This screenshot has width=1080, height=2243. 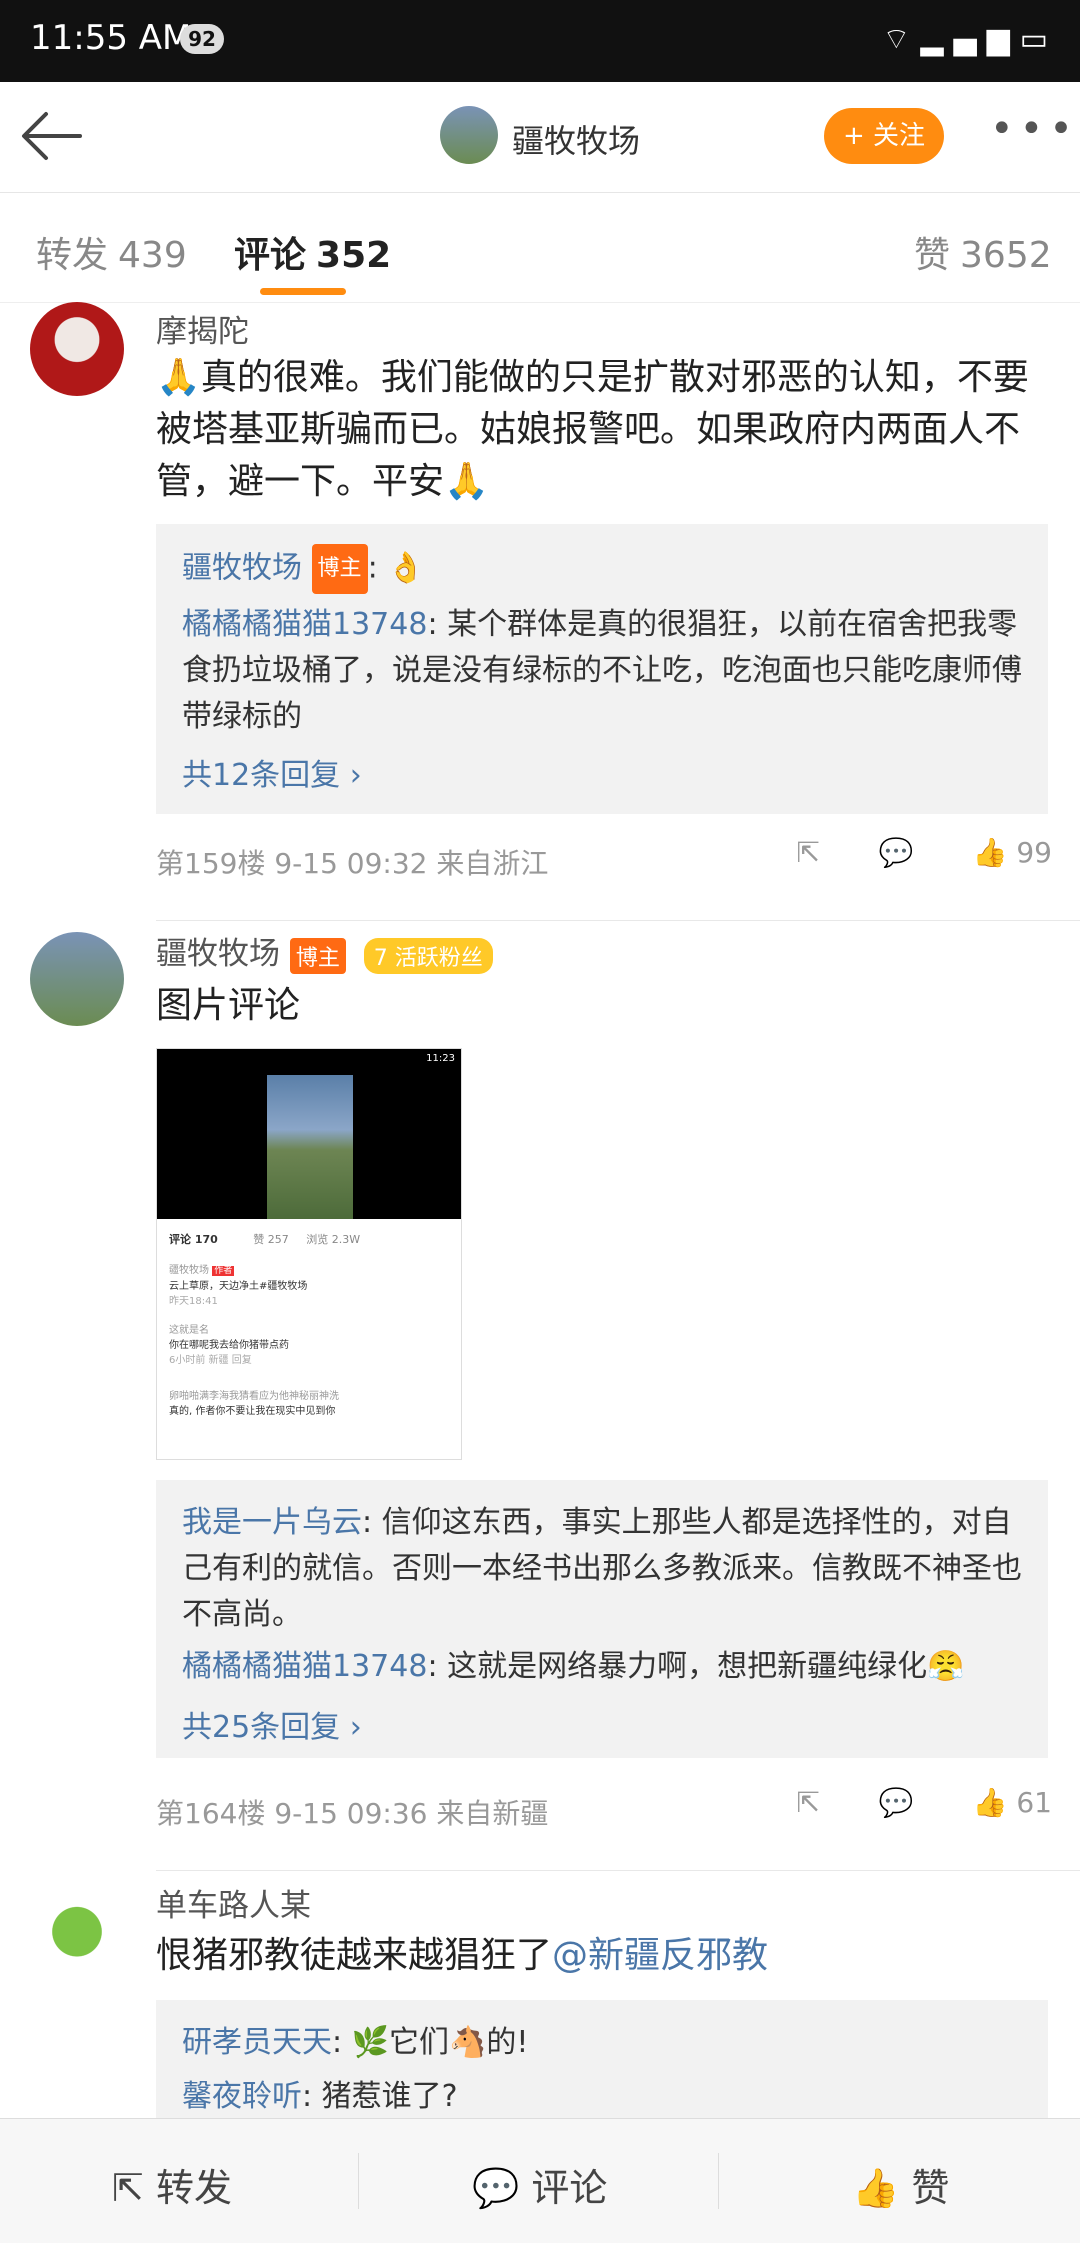 I want to click on tab-reposts: 转发 439, so click(x=111, y=252).